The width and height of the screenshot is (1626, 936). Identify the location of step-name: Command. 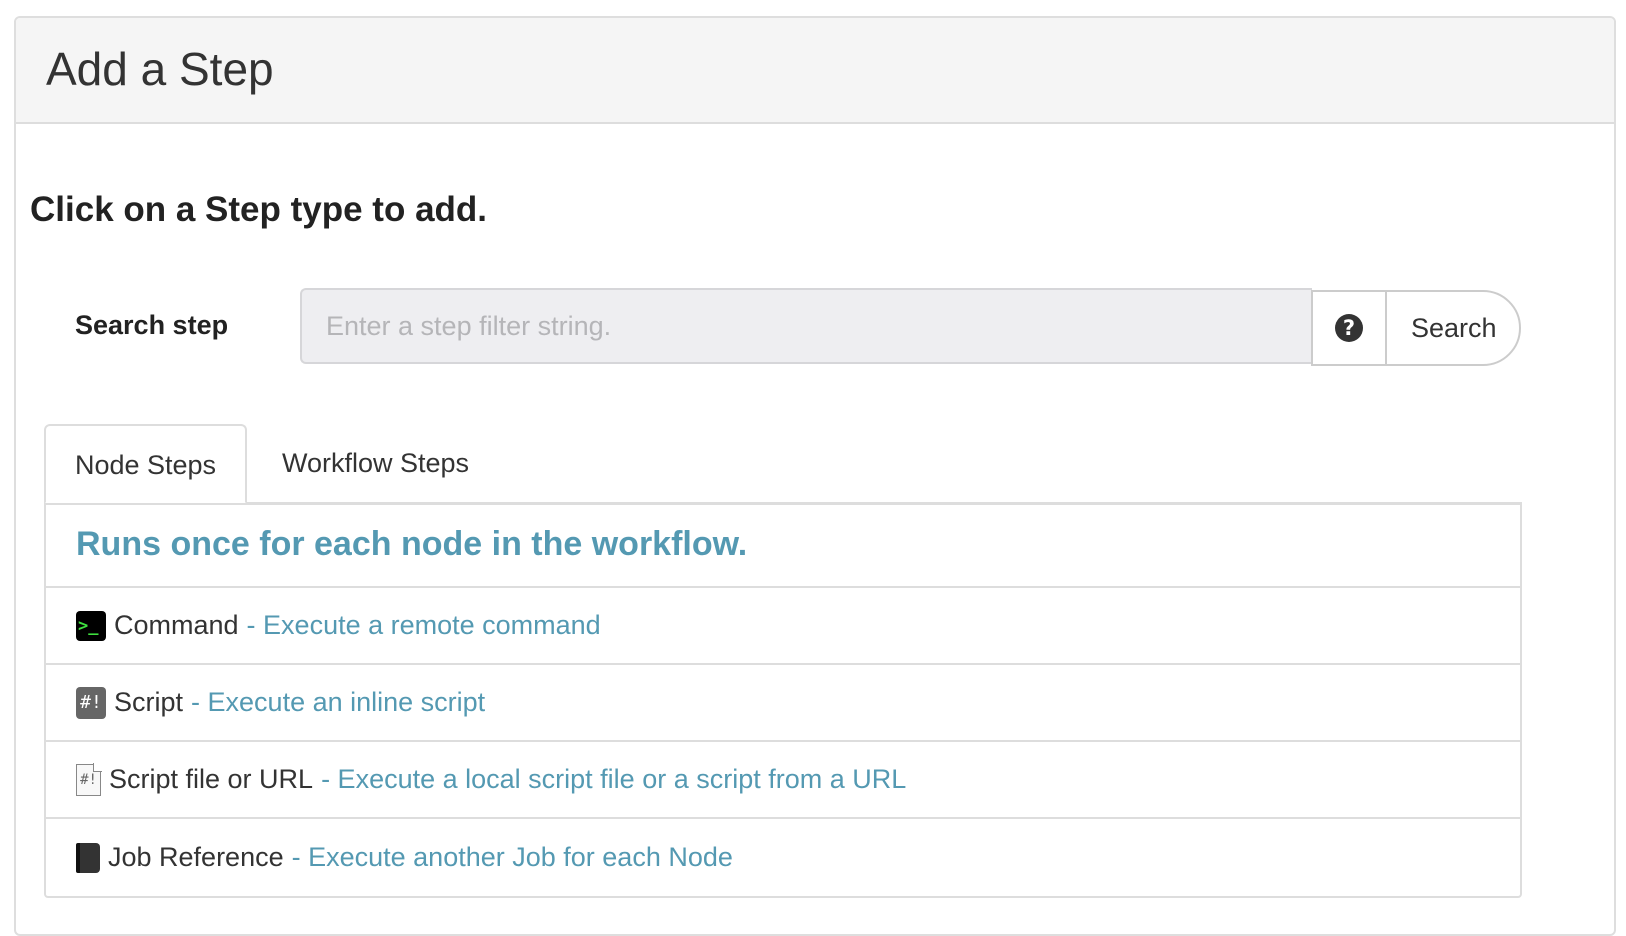
(176, 625).